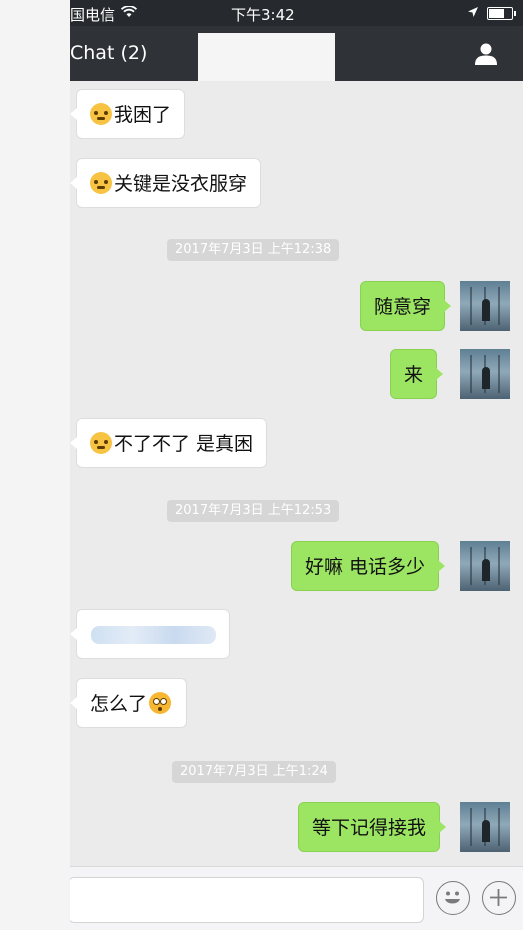 The height and width of the screenshot is (930, 523). I want to click on message-bubble-outgoing: 随意穿, so click(406, 306).